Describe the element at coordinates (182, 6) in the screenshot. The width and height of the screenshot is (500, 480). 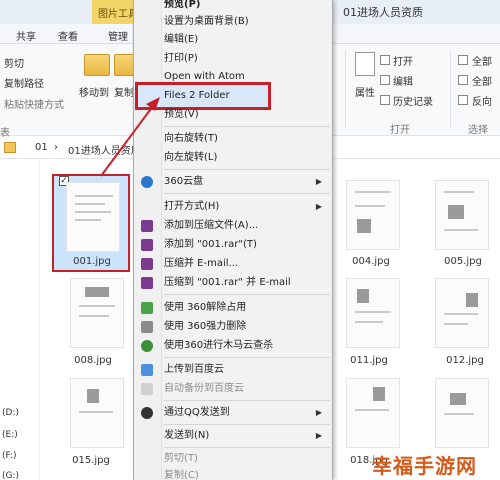
I see `menu-item-preview-top: 预览(P)` at that location.